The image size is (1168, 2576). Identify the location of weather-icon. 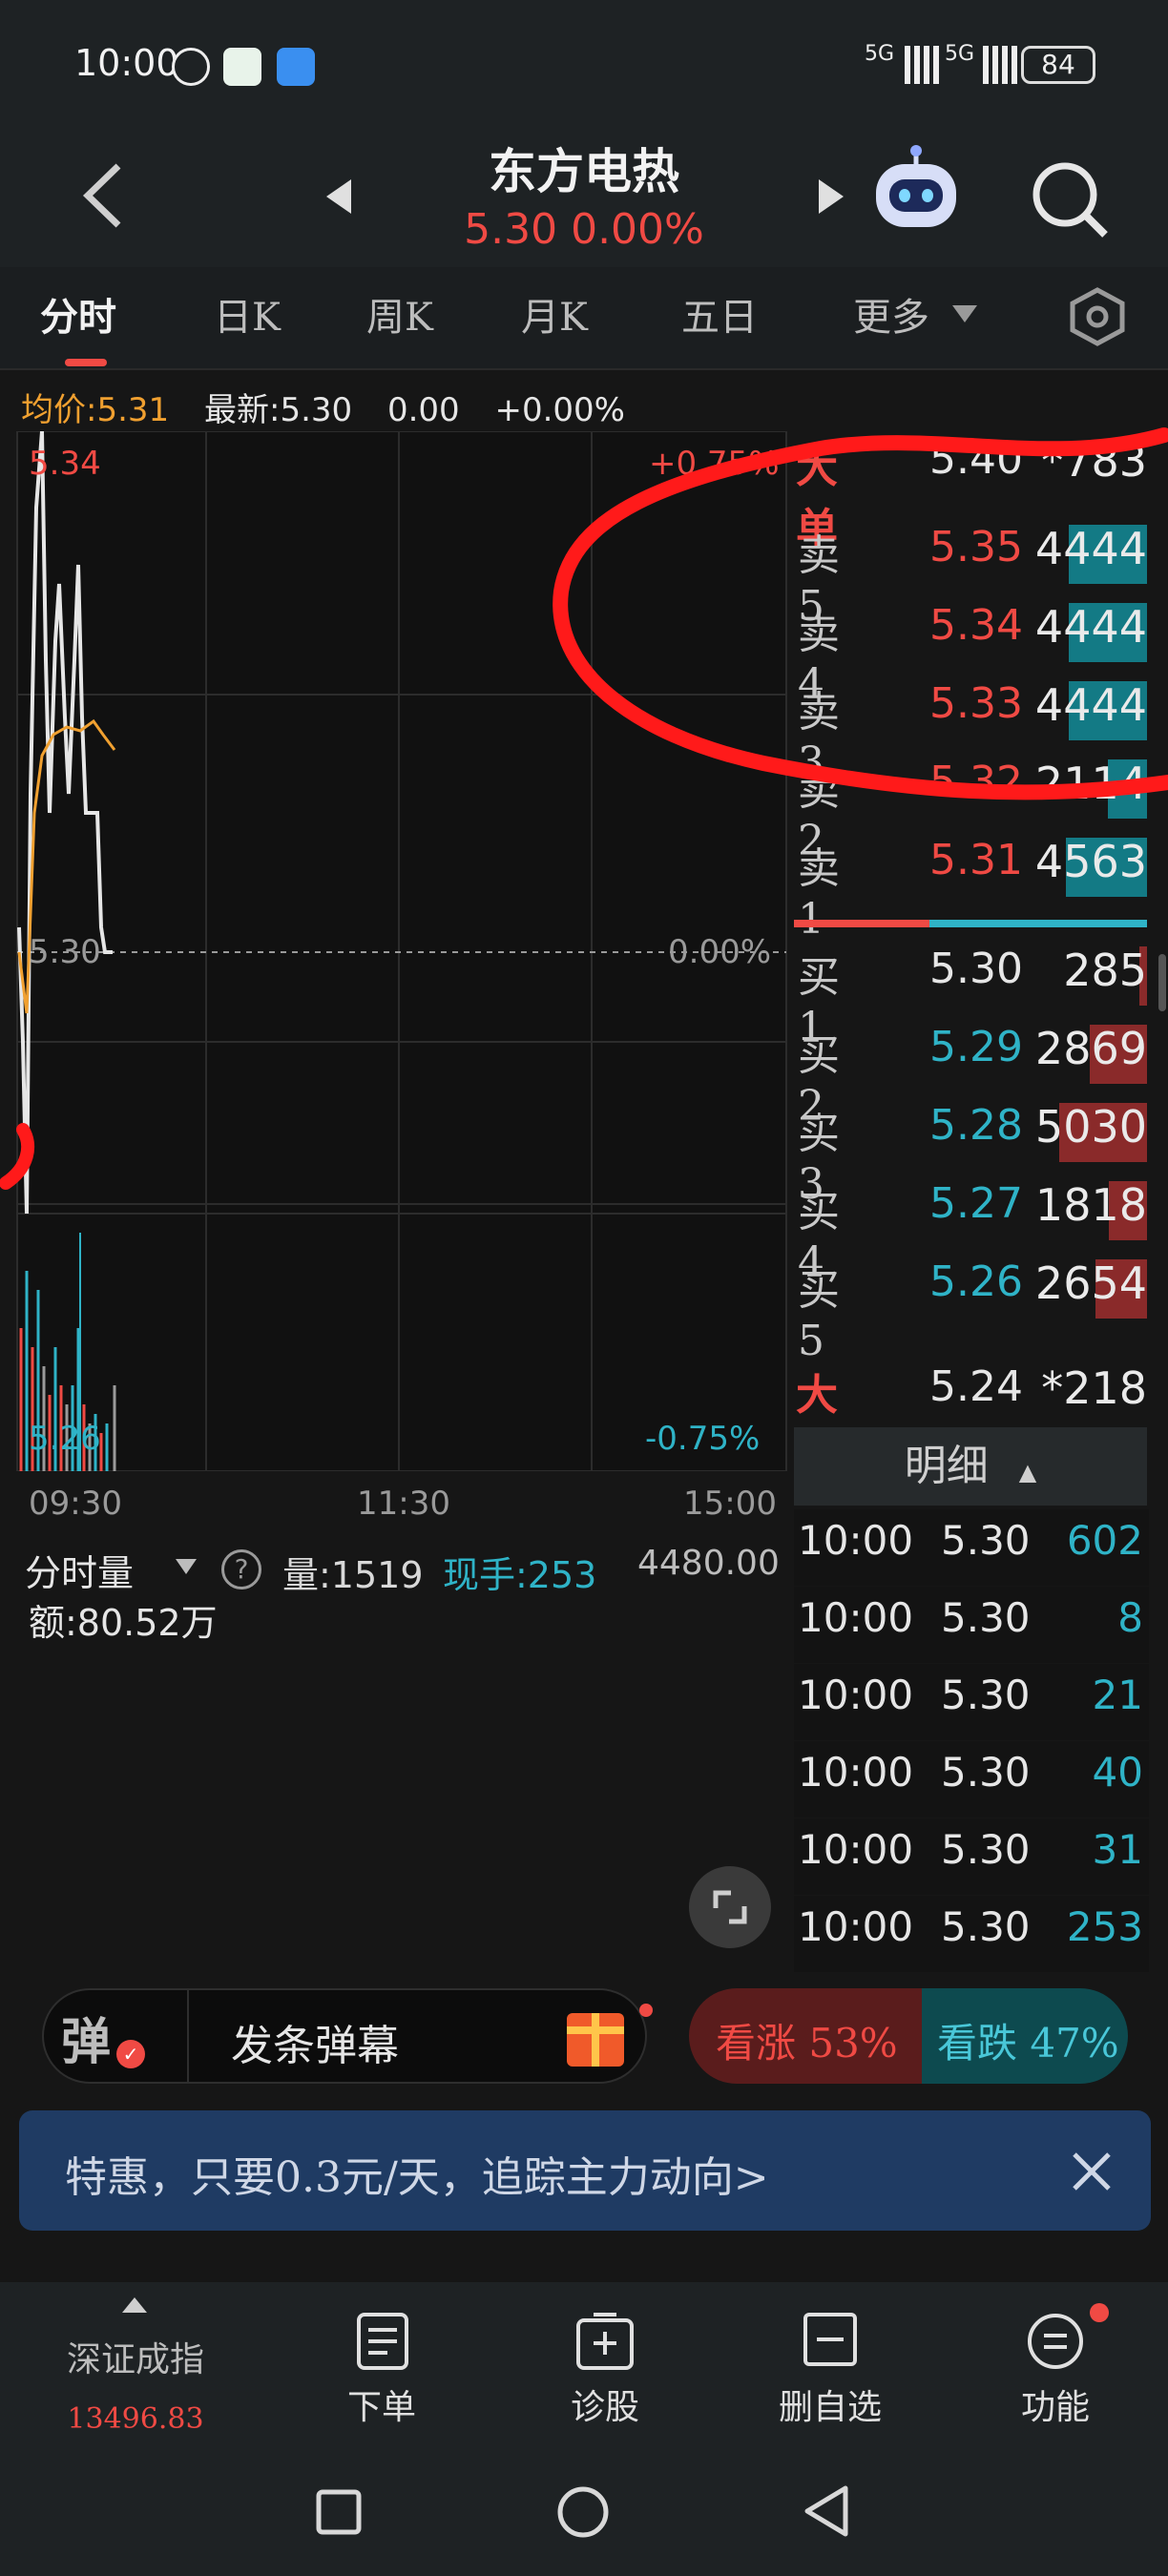
(296, 67).